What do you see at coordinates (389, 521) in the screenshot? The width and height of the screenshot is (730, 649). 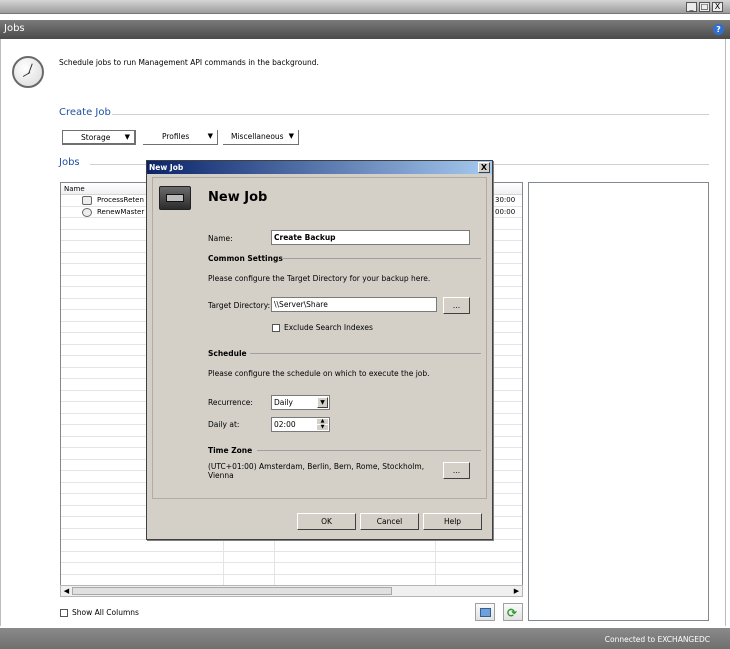 I see `cancel-button: Cancel` at bounding box center [389, 521].